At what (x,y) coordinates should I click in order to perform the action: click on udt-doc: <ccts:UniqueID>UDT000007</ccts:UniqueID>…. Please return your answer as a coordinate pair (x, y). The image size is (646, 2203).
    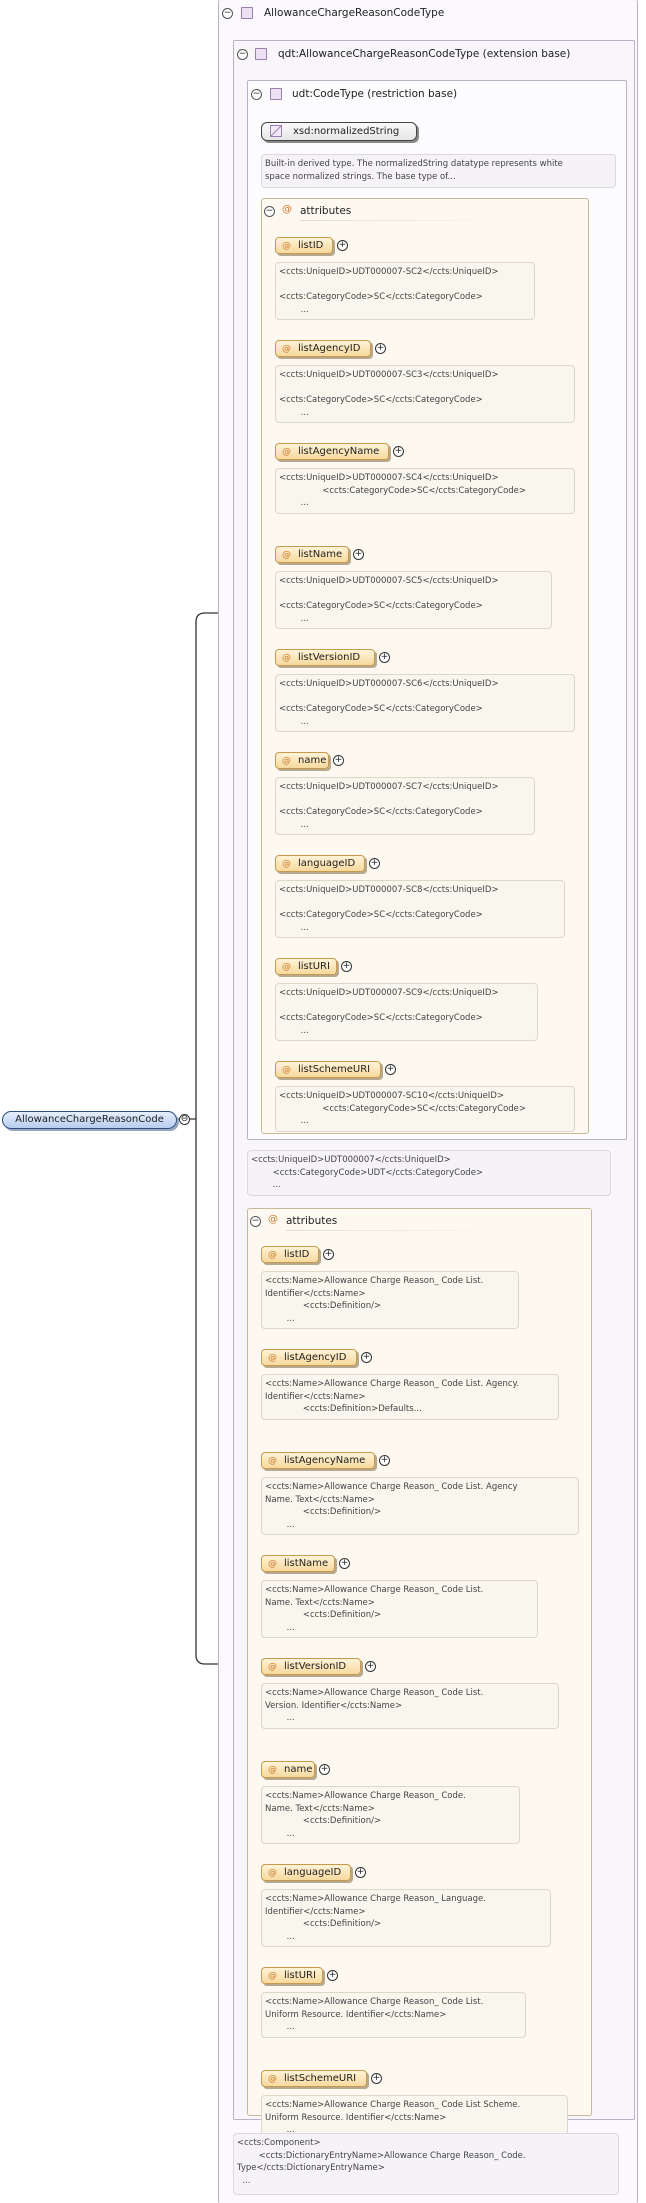
    Looking at the image, I should click on (429, 1173).